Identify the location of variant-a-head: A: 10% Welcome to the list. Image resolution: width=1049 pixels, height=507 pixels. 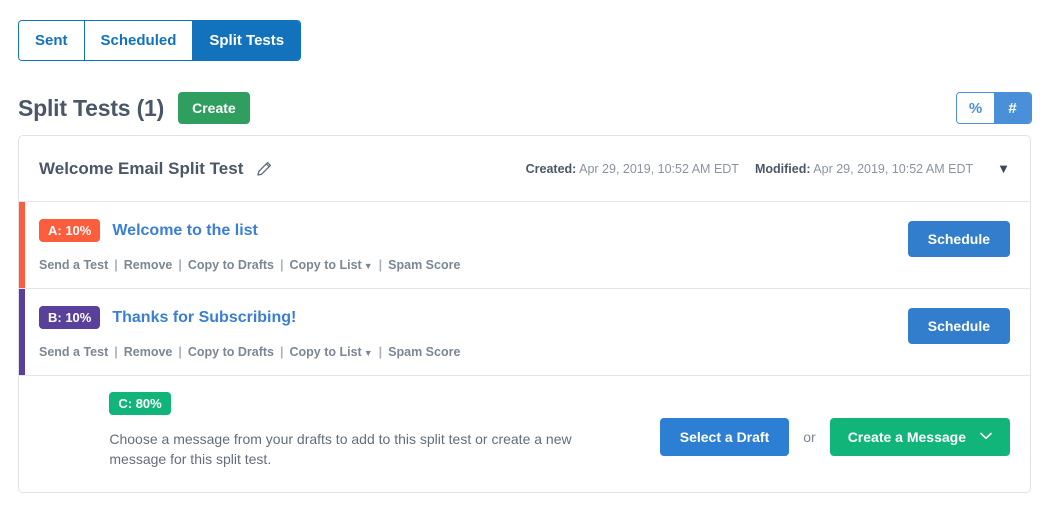
(249, 230).